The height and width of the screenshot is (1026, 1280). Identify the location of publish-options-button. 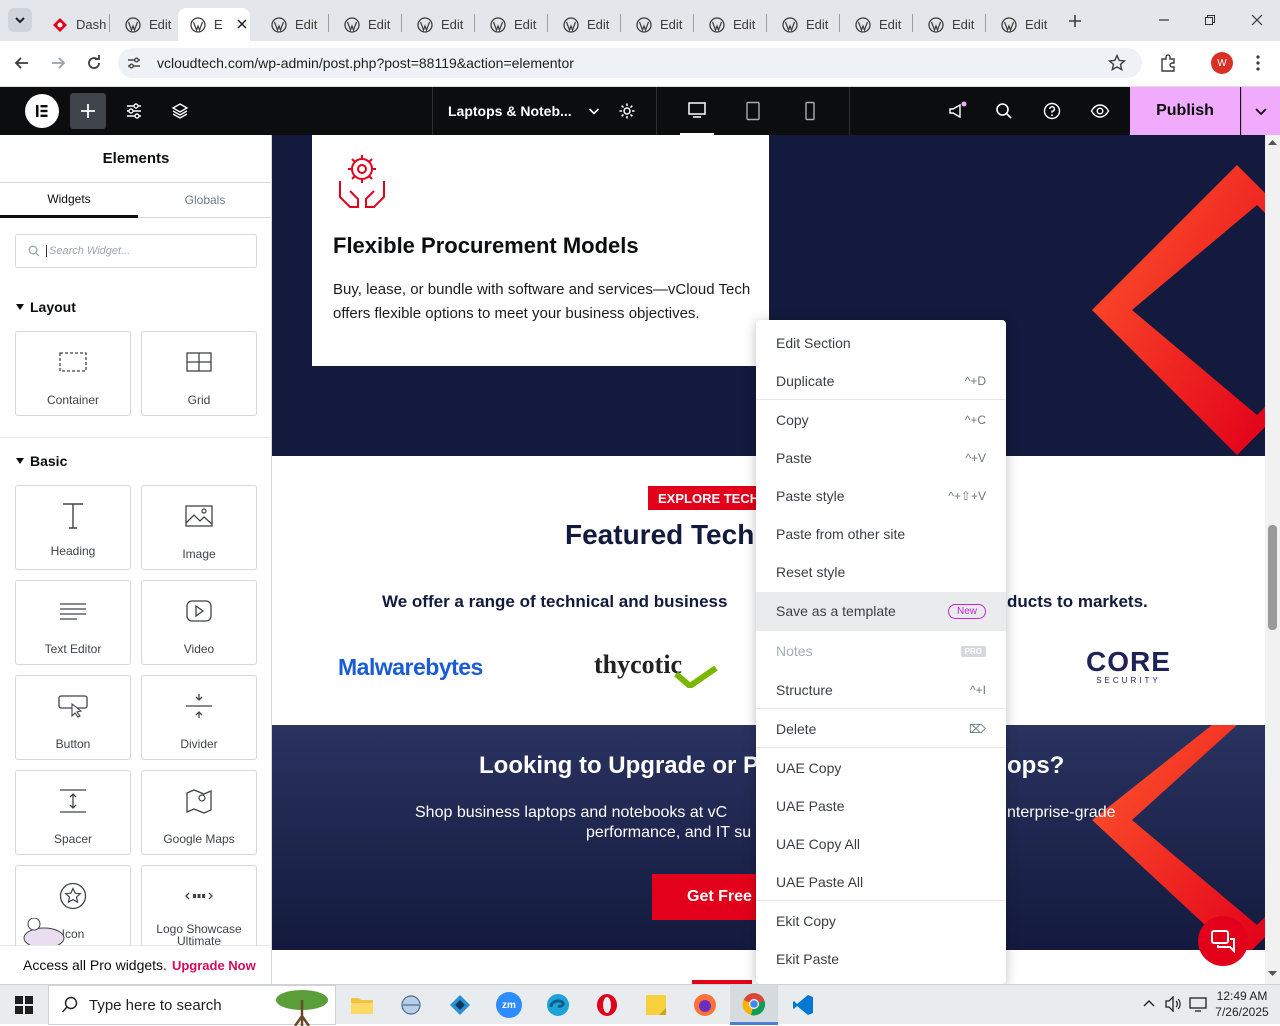
(1260, 111).